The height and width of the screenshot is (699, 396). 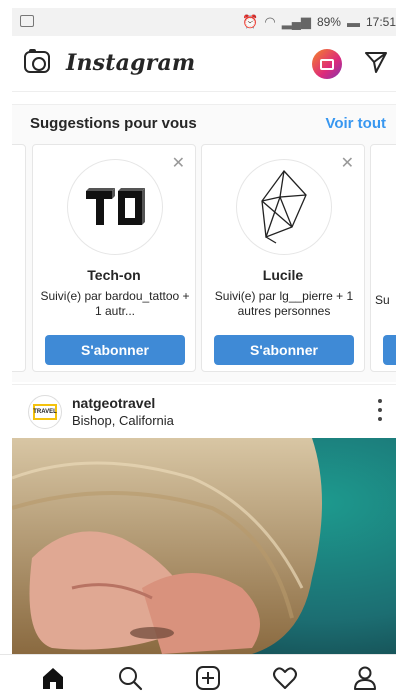 What do you see at coordinates (389, 350) in the screenshot?
I see `follow-button-partial` at bounding box center [389, 350].